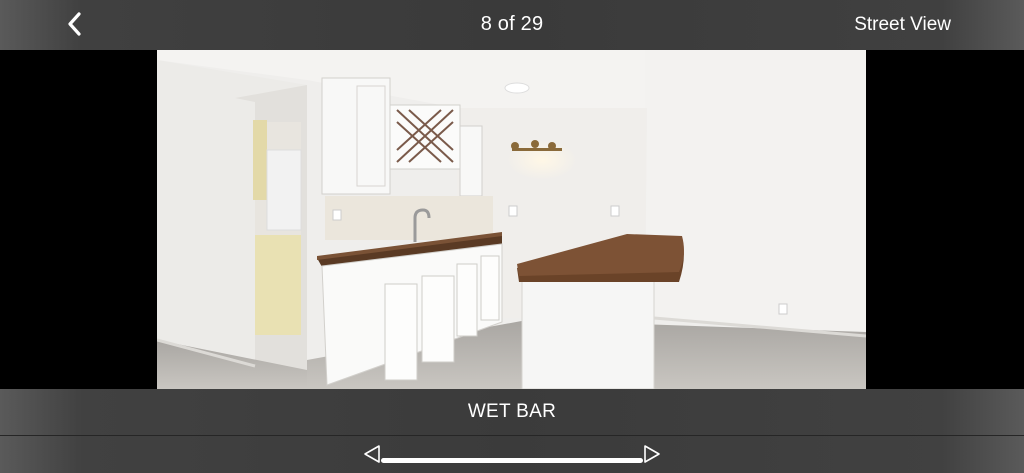 This screenshot has height=473, width=1024. Describe the element at coordinates (512, 25) in the screenshot. I see `top-toolbar: 8 of 29 Street View` at that location.